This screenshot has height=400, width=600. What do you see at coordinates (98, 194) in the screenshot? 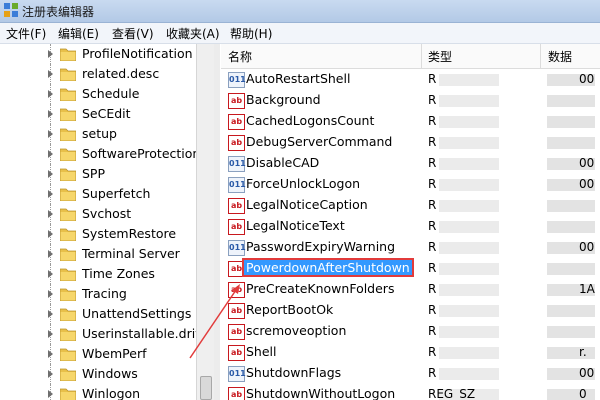
I see `tree-item: Superfetch` at bounding box center [98, 194].